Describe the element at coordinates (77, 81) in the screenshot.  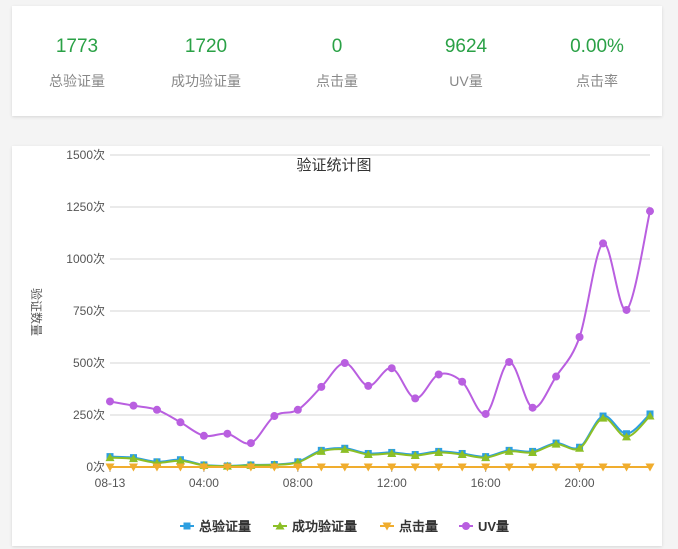
I see `stat-label: 总验证量` at that location.